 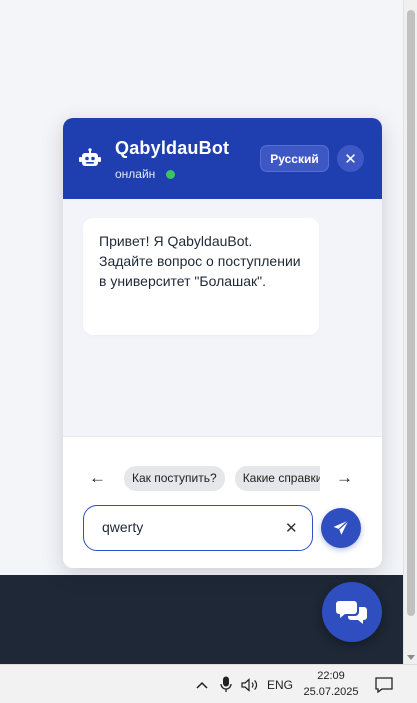 I want to click on notification-center-button, so click(x=384, y=684).